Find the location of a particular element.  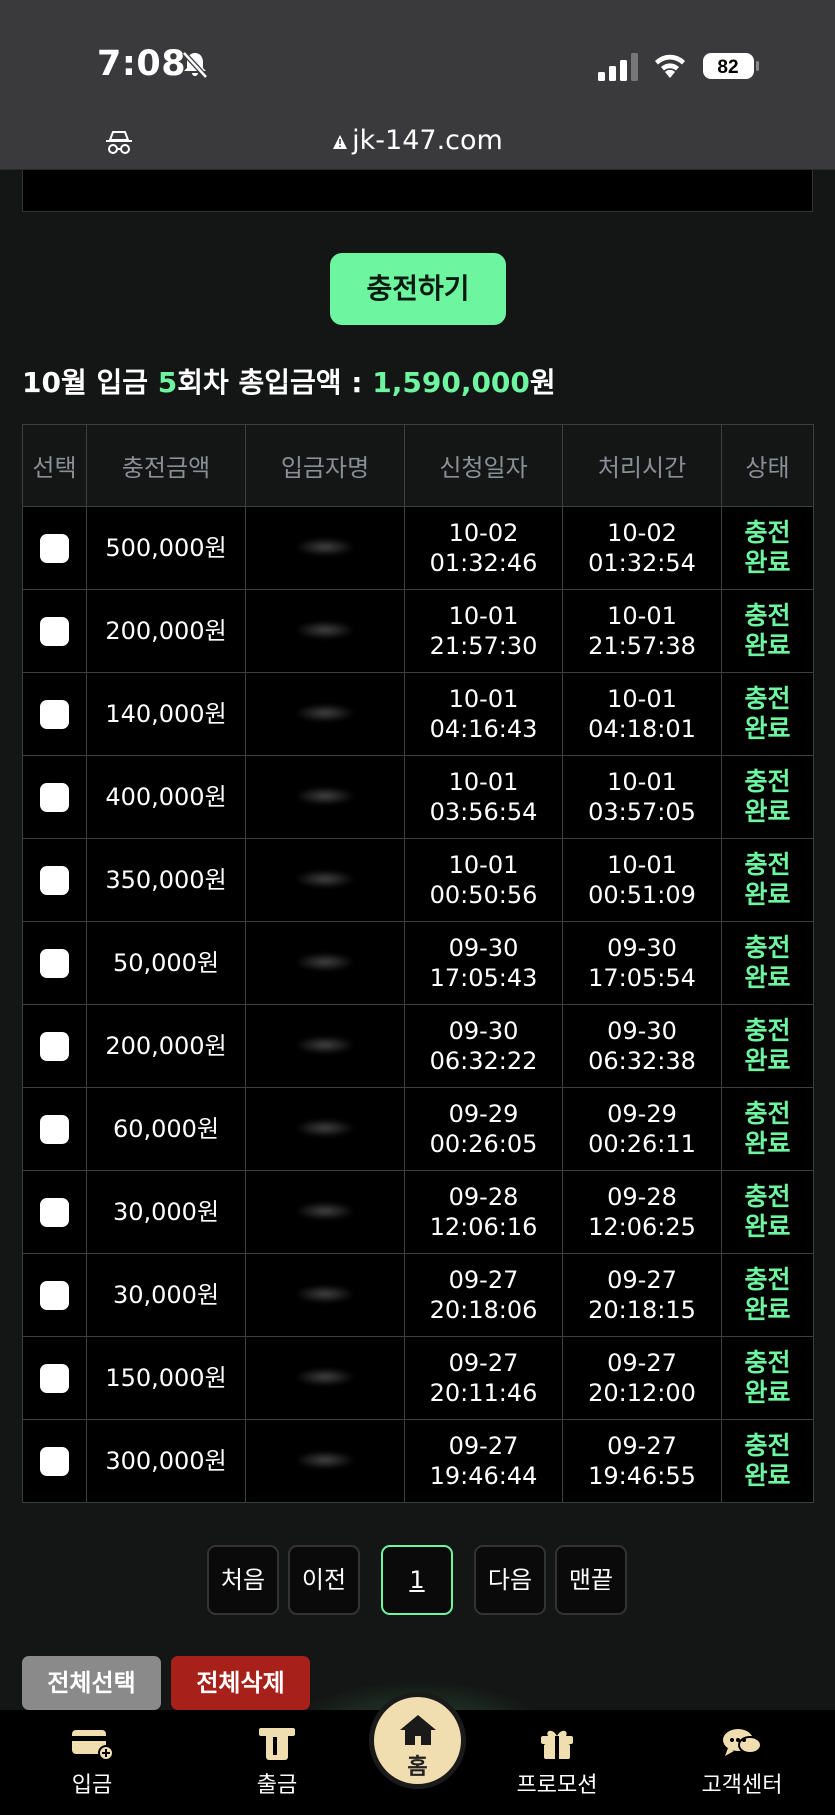

processed-date: 10-01 is located at coordinates (642, 782).